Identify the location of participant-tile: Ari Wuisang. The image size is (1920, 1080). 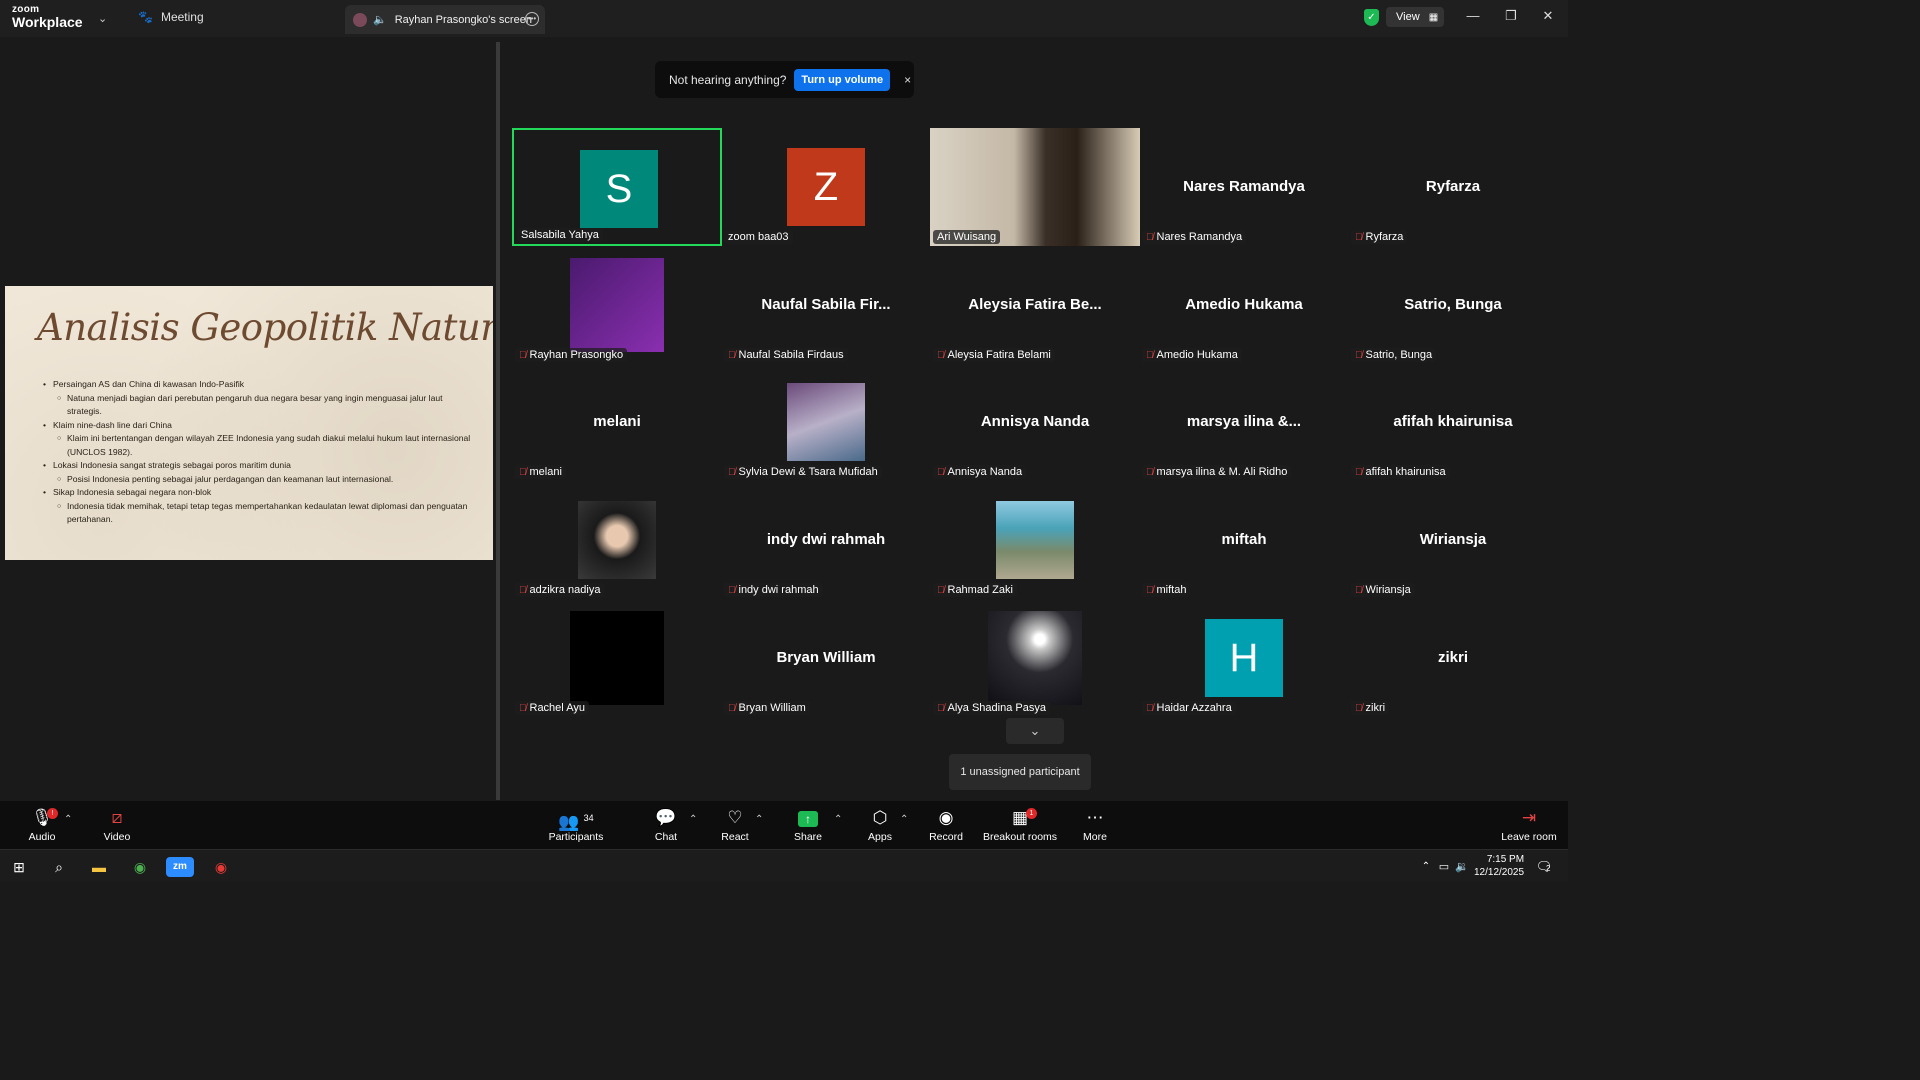
(1035, 187).